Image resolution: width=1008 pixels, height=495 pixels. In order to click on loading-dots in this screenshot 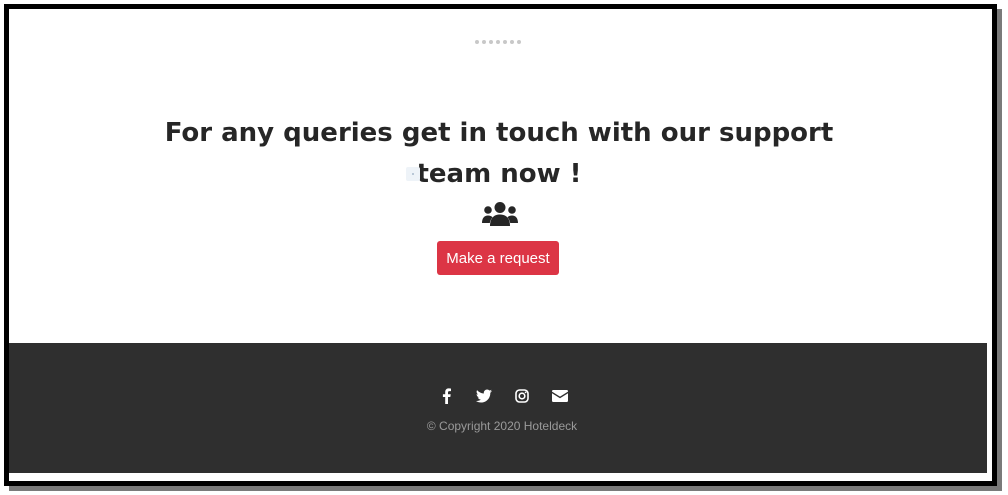, I will do `click(498, 42)`.